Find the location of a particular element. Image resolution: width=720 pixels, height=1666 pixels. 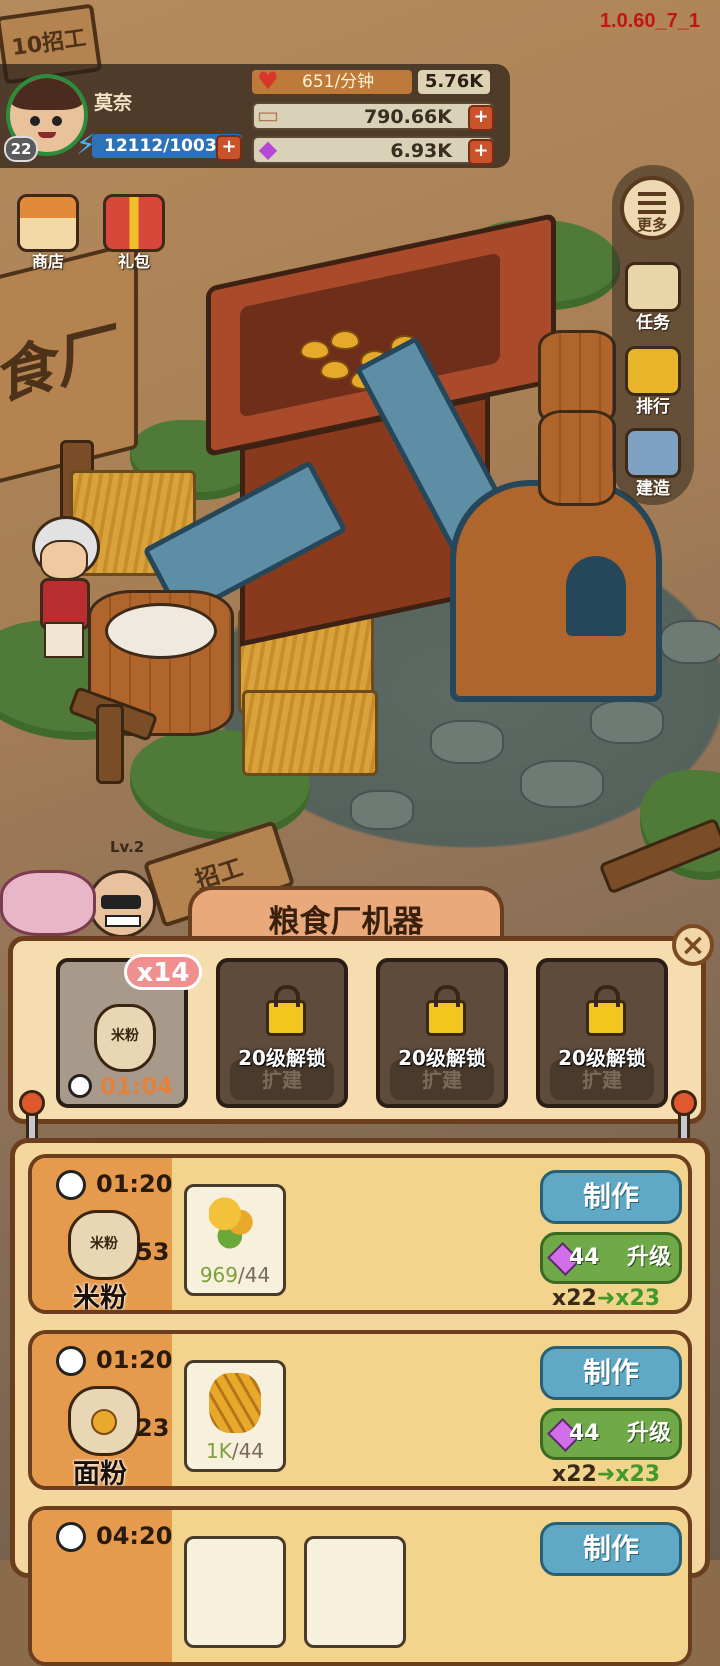

ingredient-slot: 969/44 is located at coordinates (235, 1240).